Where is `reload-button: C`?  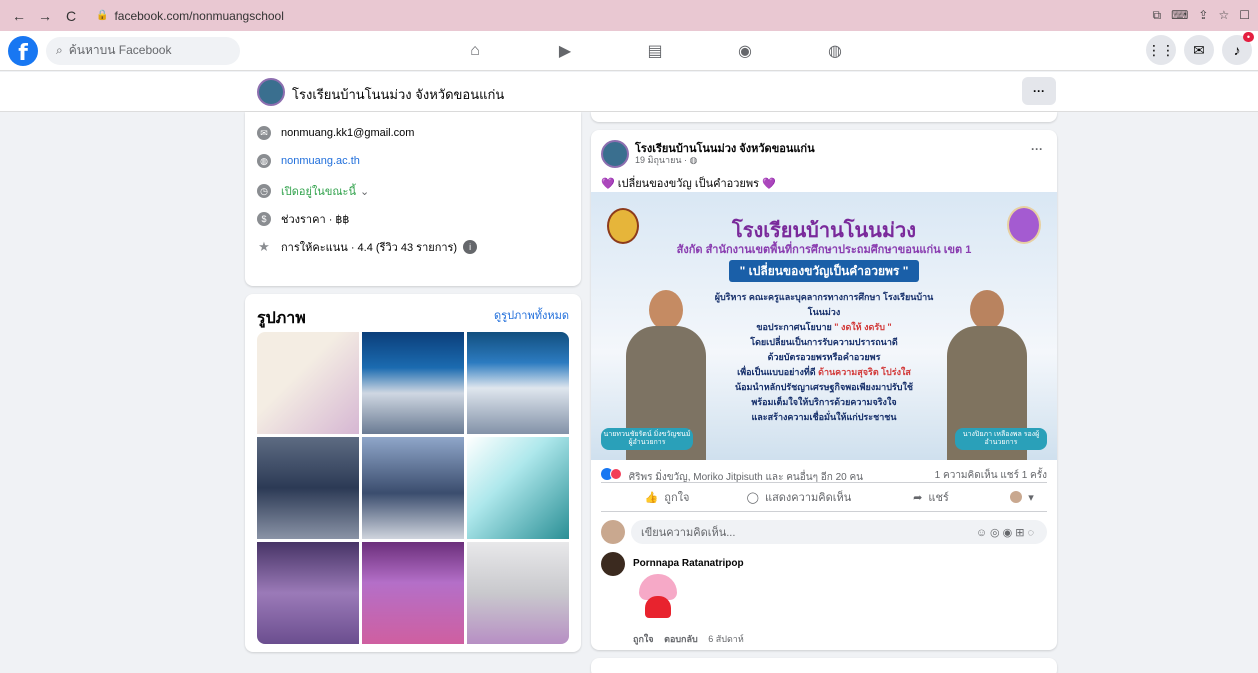
reload-button: C is located at coordinates (71, 16).